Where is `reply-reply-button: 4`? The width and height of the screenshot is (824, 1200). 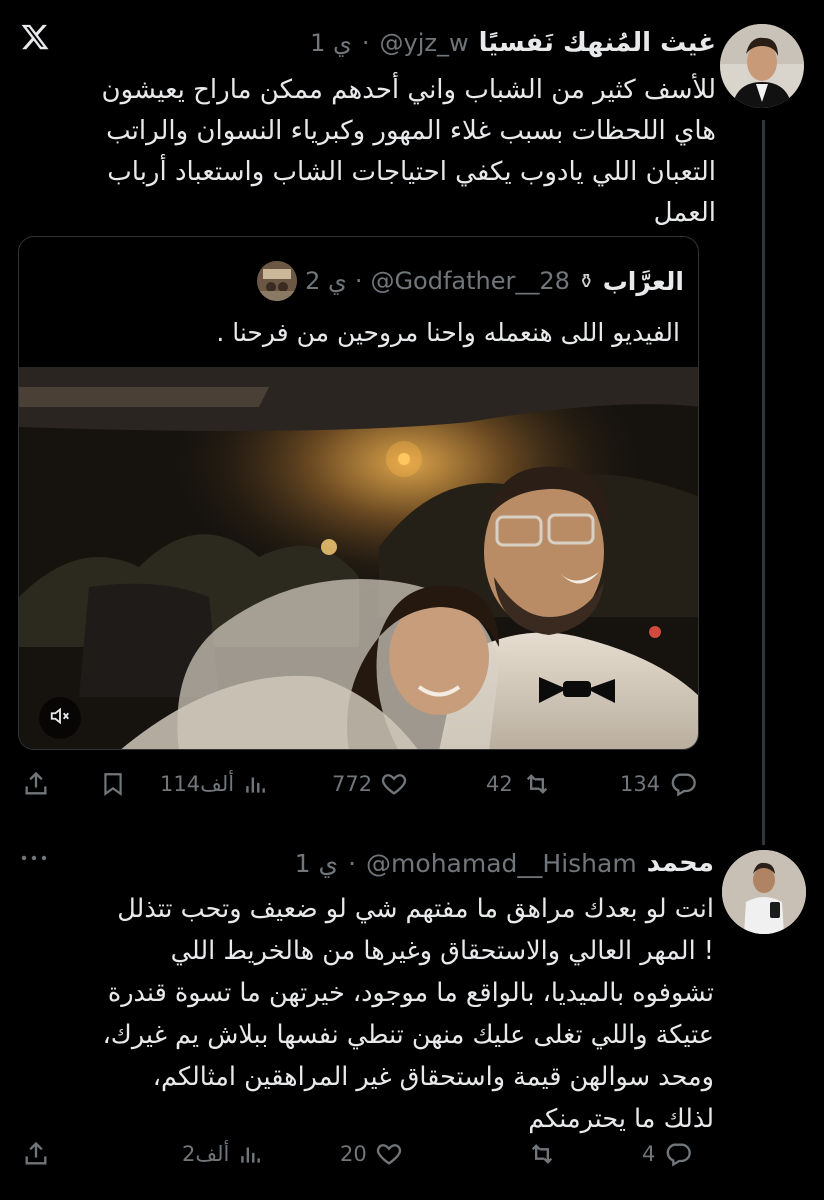
reply-reply-button: 4 is located at coordinates (667, 1154).